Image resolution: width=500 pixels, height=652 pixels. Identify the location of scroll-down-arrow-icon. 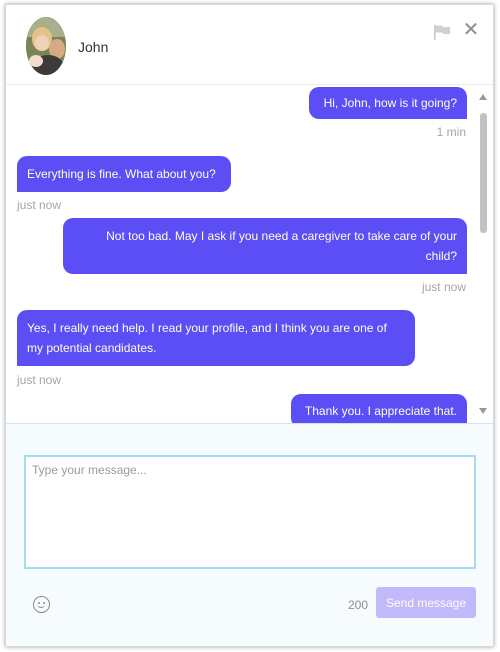
(483, 411).